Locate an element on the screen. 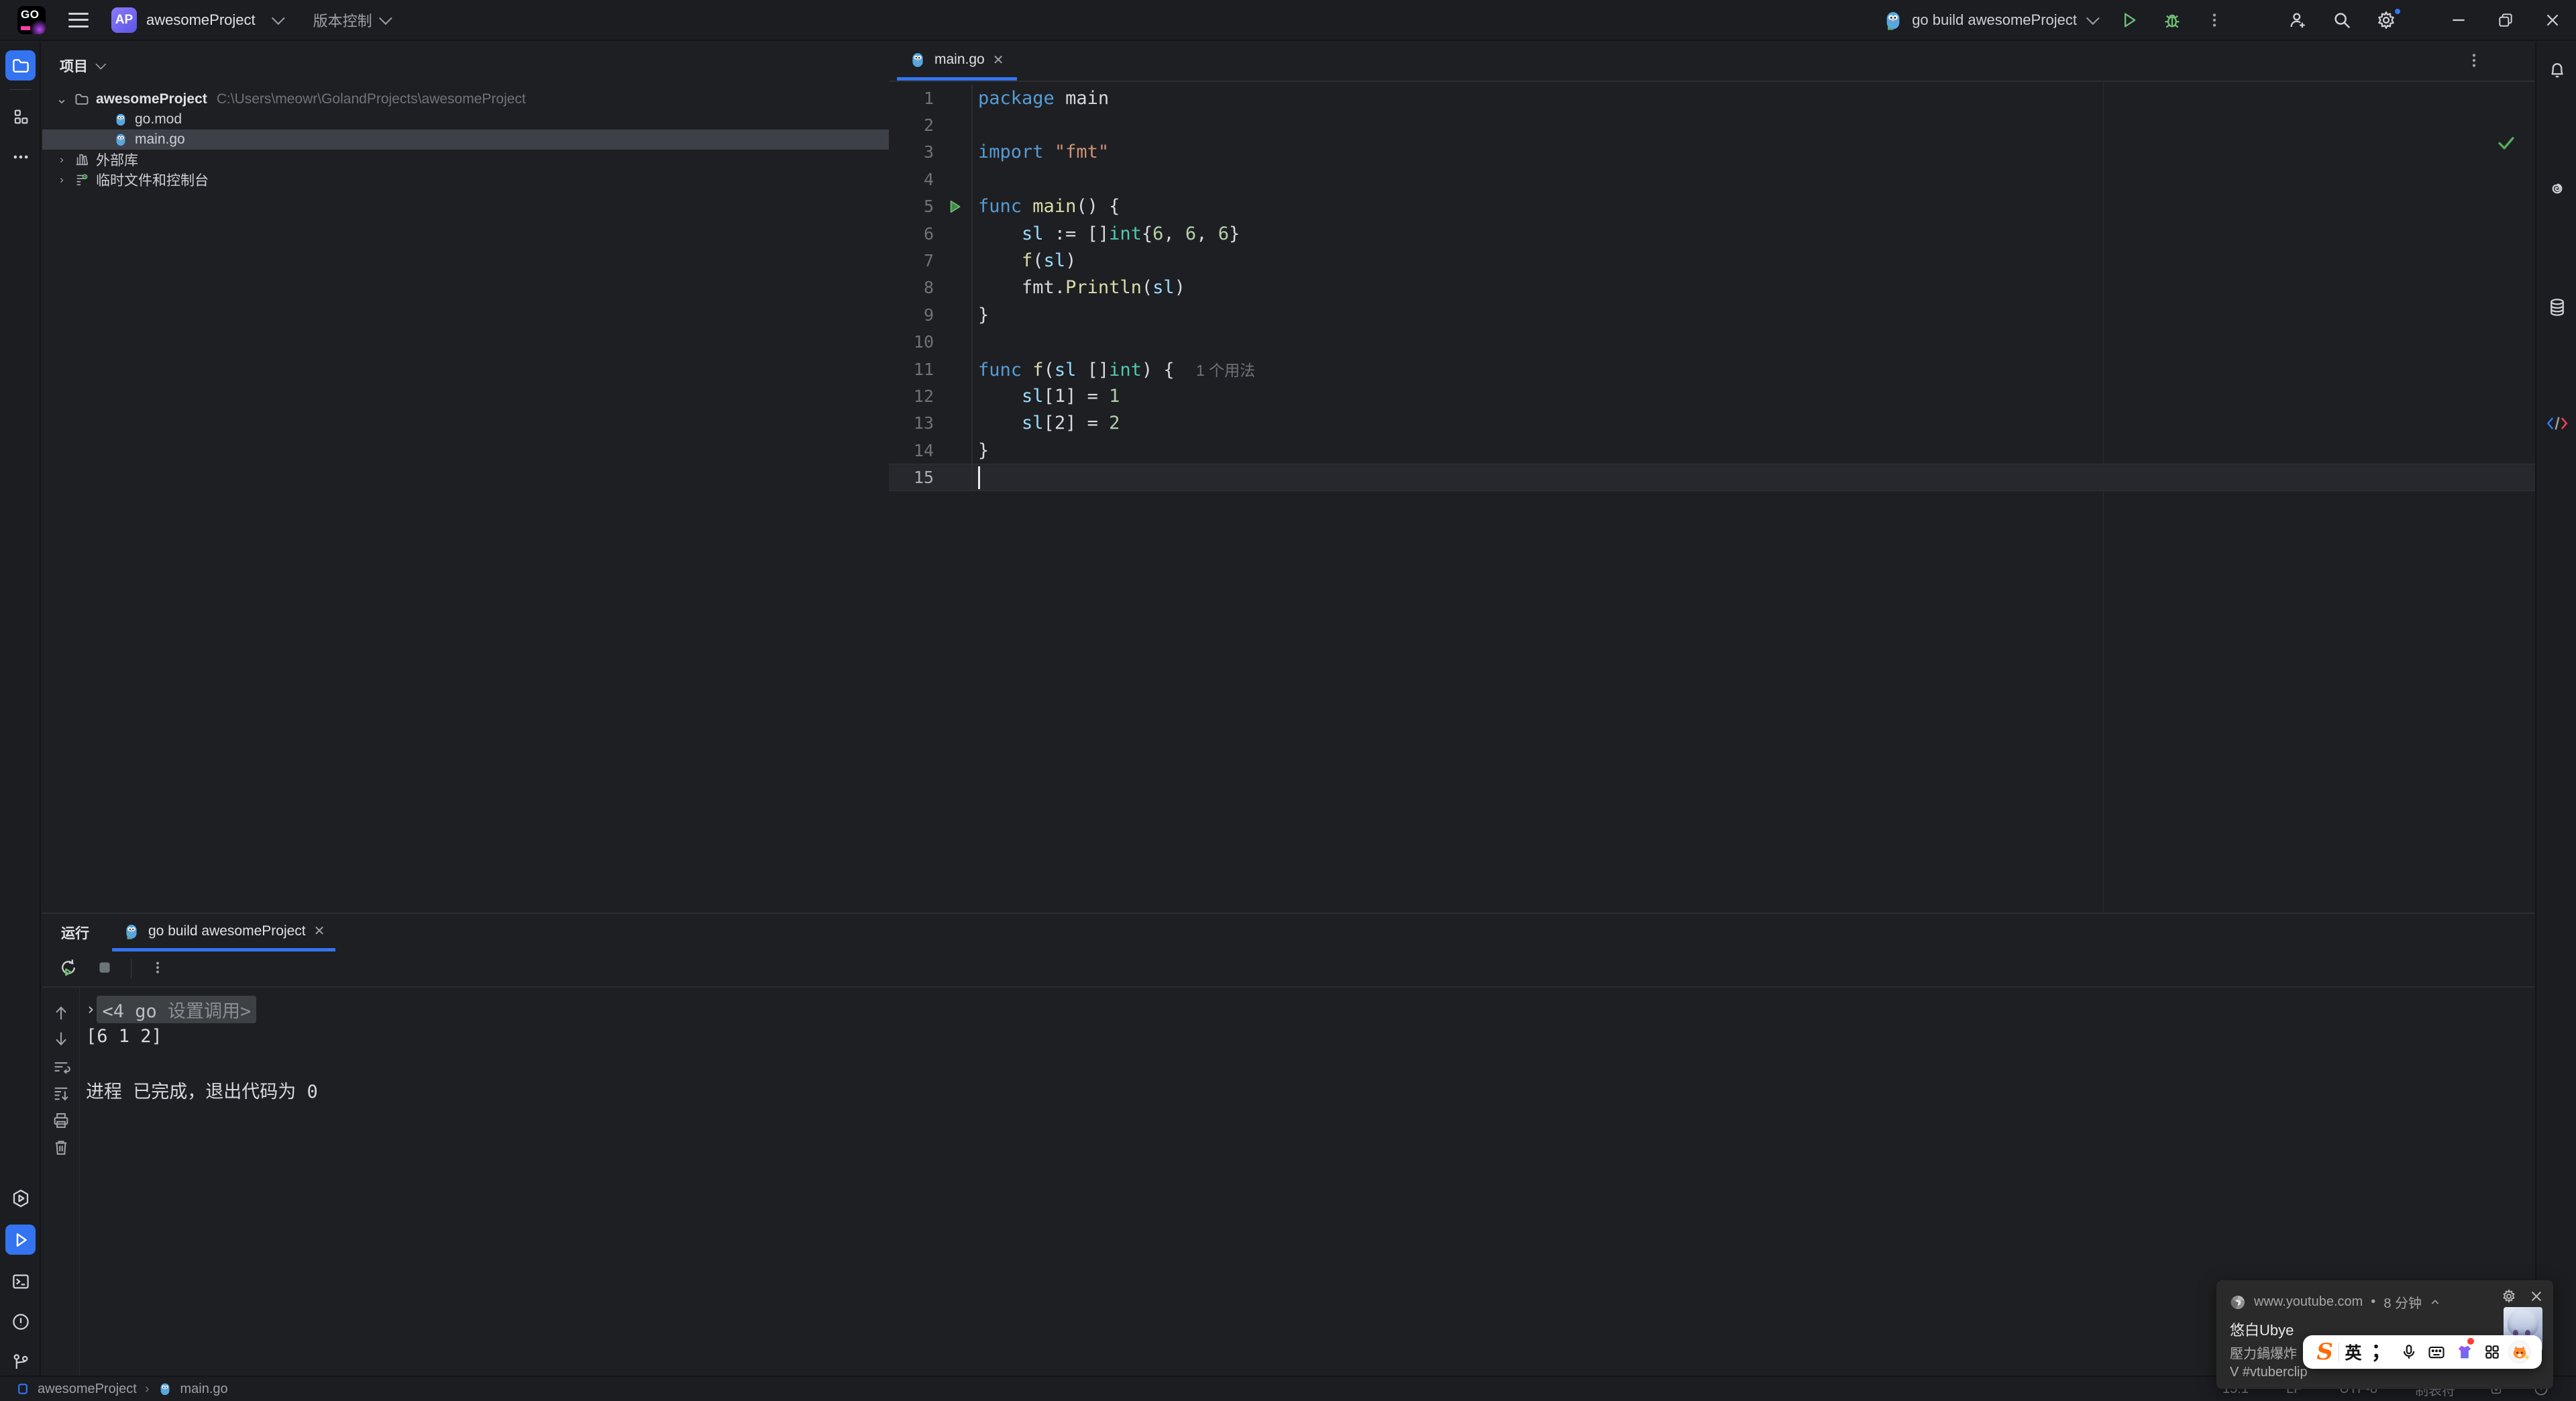 Image resolution: width=2576 pixels, height=1401 pixels. toast-close-icon is located at coordinates (2536, 1296).